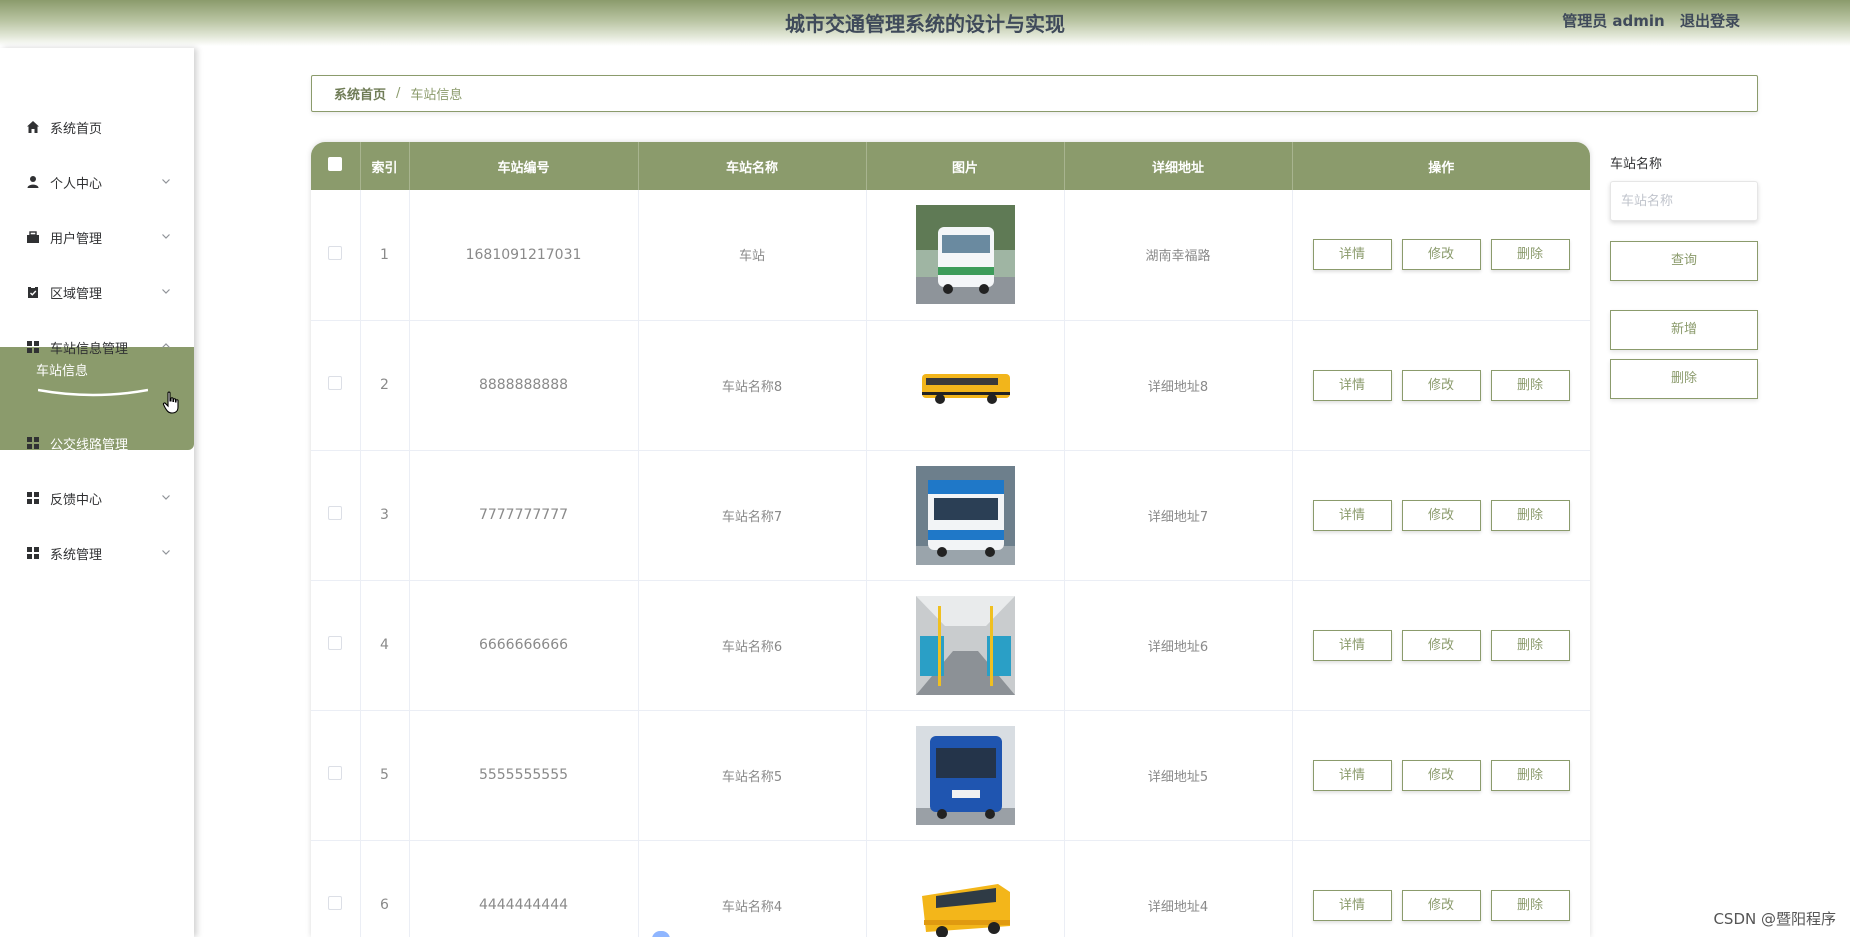  I want to click on clipboard-icon, so click(33, 292).